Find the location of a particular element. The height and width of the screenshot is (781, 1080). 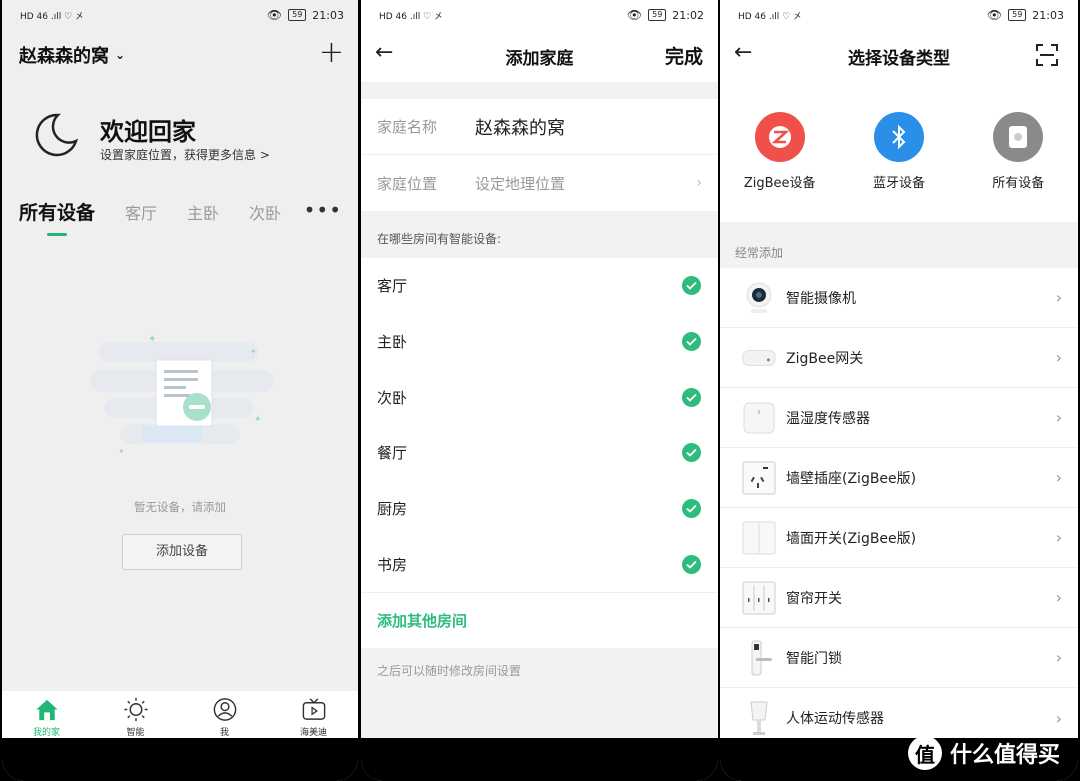

nav-himedia: 海美迪 is located at coordinates (314, 714).